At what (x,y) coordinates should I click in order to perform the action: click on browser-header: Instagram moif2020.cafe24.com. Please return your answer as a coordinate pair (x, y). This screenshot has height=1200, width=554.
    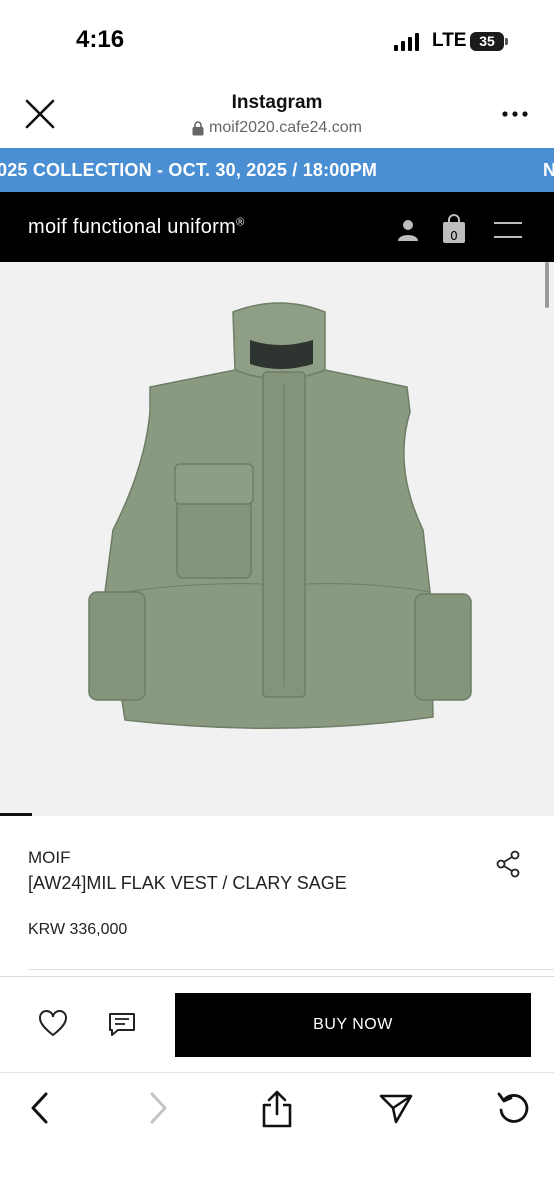
    Looking at the image, I should click on (277, 114).